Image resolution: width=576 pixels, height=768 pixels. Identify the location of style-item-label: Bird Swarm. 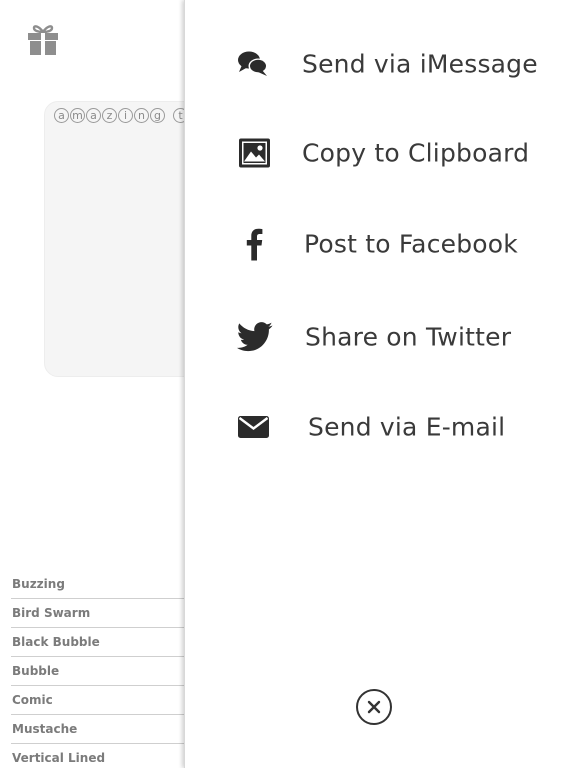
(51, 613).